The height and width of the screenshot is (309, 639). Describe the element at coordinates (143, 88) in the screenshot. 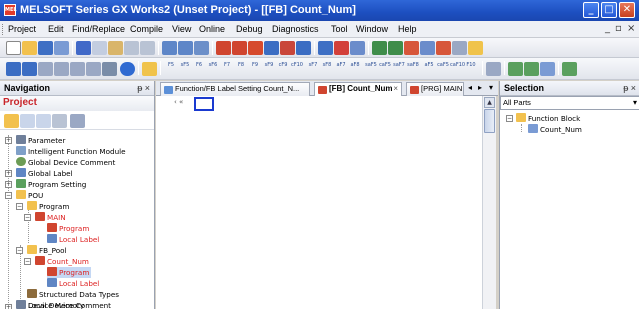

I see `navigation-pin-close: ᵽ ×` at that location.